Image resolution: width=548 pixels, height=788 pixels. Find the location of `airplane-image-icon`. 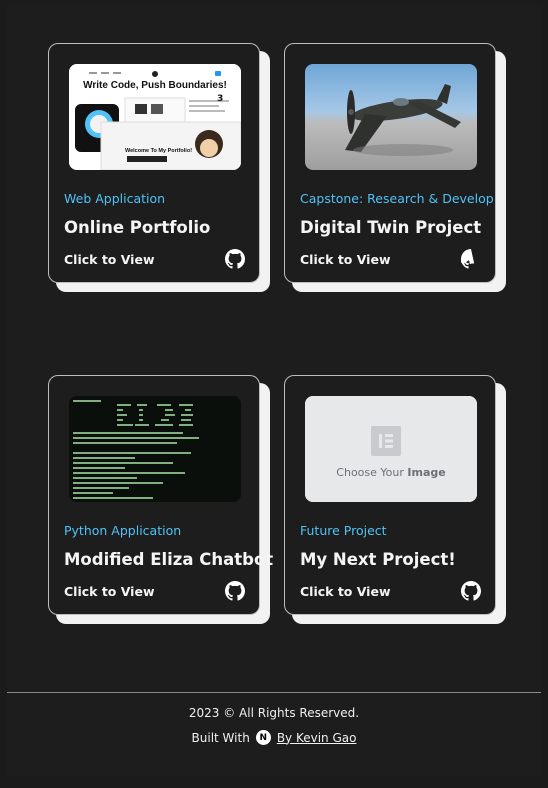

airplane-image-icon is located at coordinates (403, 120).